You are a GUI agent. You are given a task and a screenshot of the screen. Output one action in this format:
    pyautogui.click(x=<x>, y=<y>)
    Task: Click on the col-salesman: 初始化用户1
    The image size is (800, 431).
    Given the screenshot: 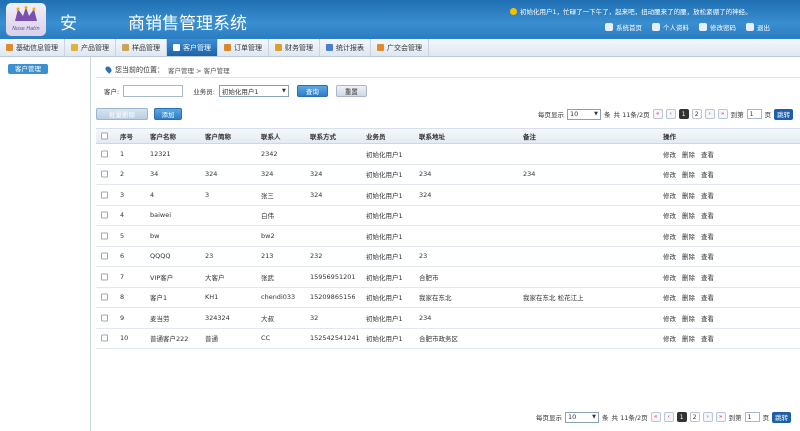 What is the action you would take?
    pyautogui.click(x=384, y=257)
    